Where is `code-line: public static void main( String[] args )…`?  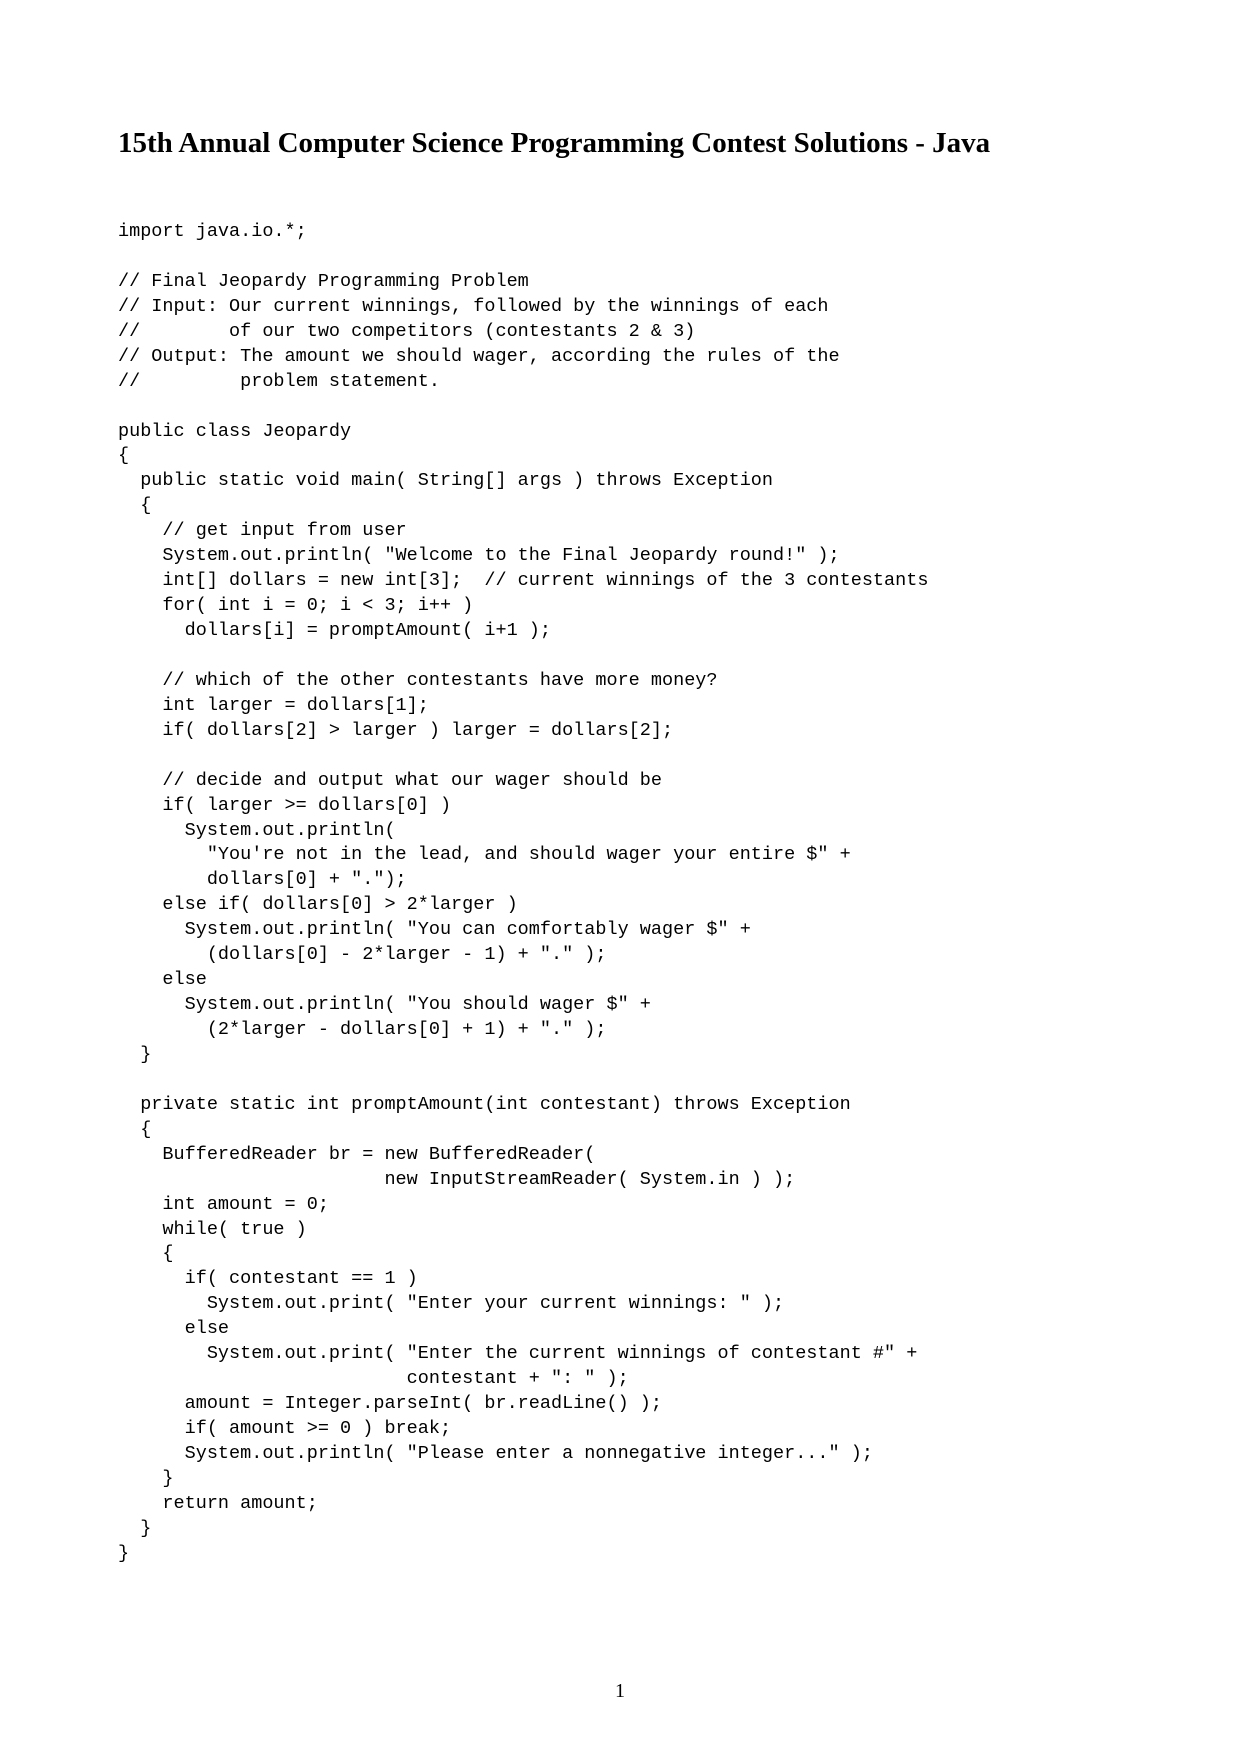 code-line: public static void main( String[] args )… is located at coordinates (446, 481).